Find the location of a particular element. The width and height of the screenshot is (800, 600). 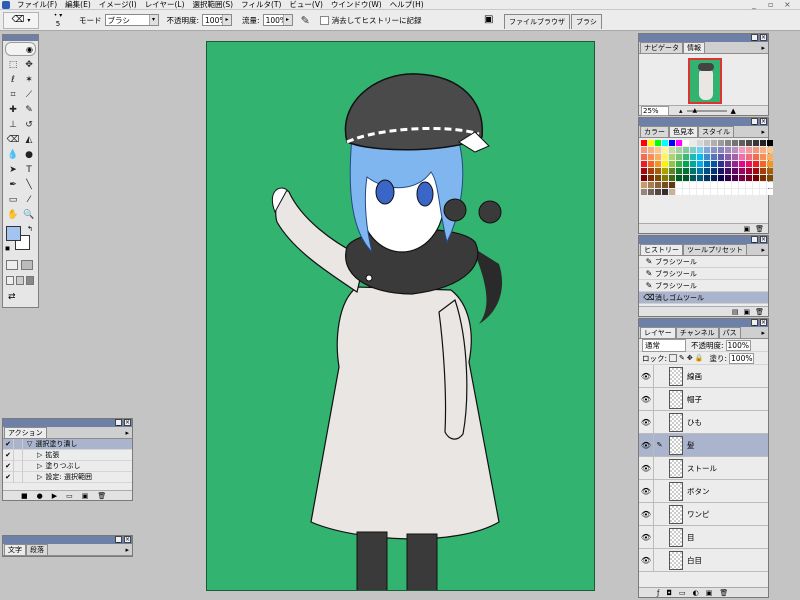

active-brush-icon: ✎ is located at coordinates (659, 445).